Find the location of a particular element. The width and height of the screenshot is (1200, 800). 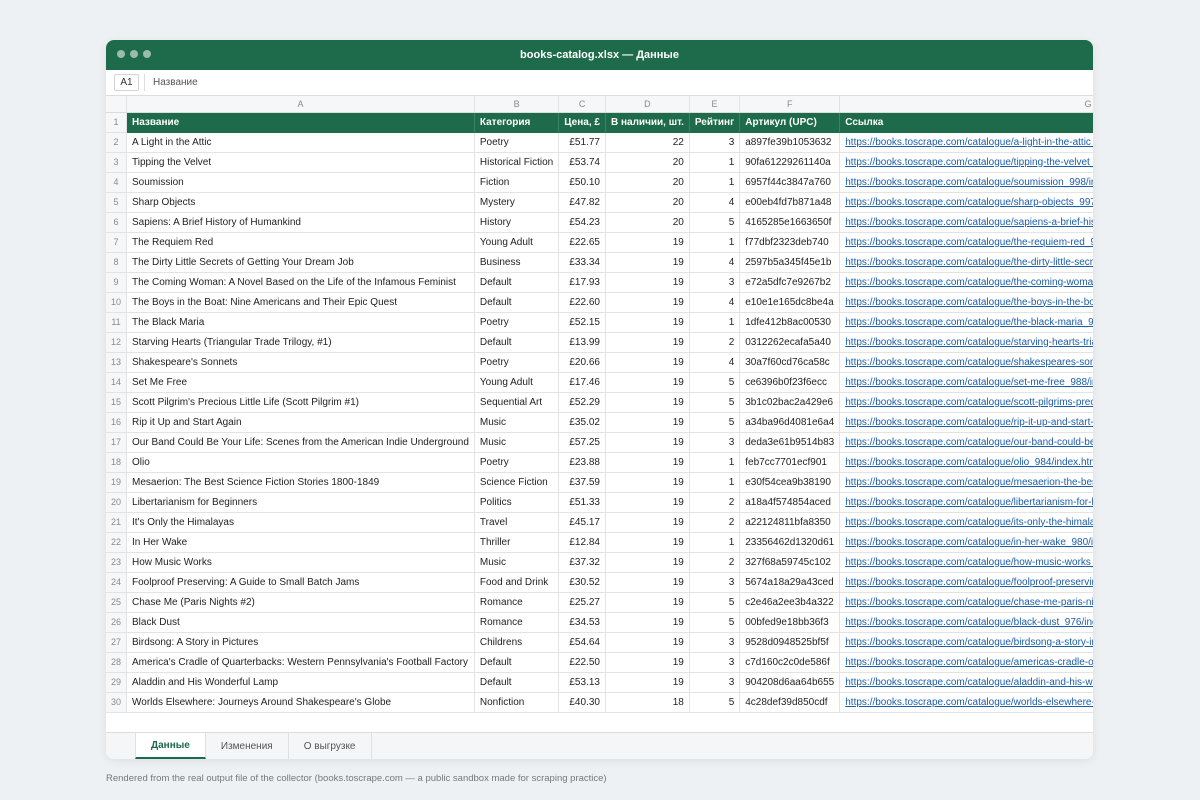

cell-price: £52.15 is located at coordinates (582, 322).